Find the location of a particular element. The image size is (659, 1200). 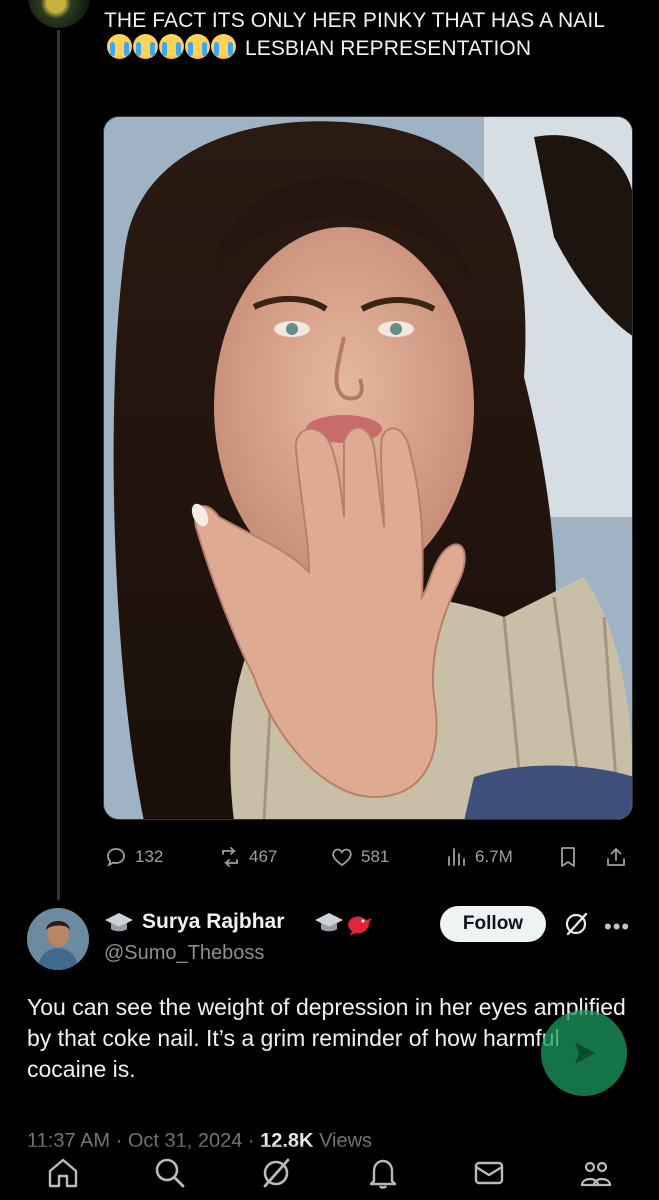

more-options-icon: ••• is located at coordinates (617, 927).